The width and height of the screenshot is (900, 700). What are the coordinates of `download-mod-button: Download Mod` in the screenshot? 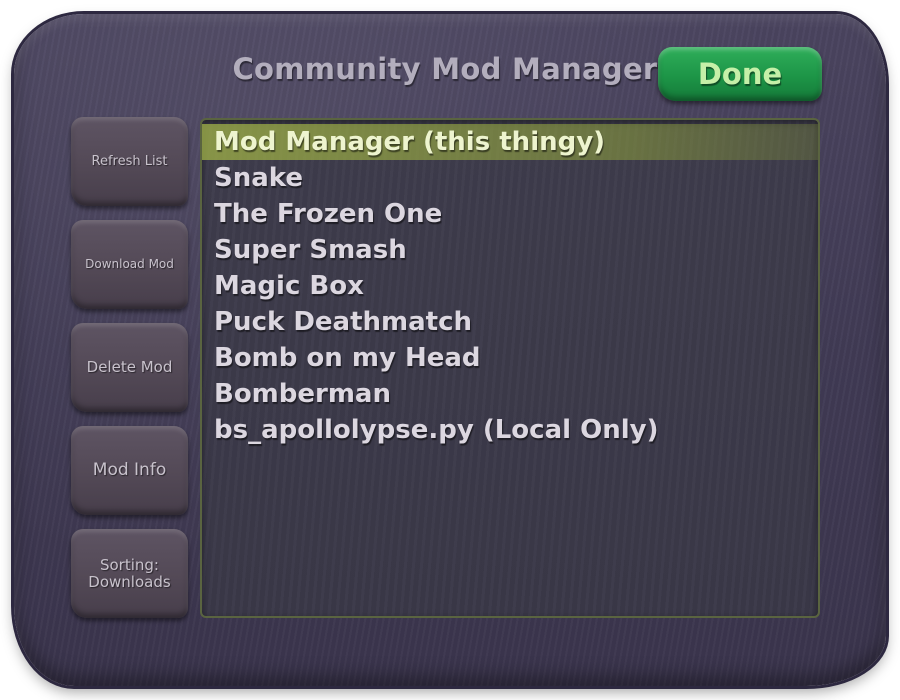 It's located at (129, 264).